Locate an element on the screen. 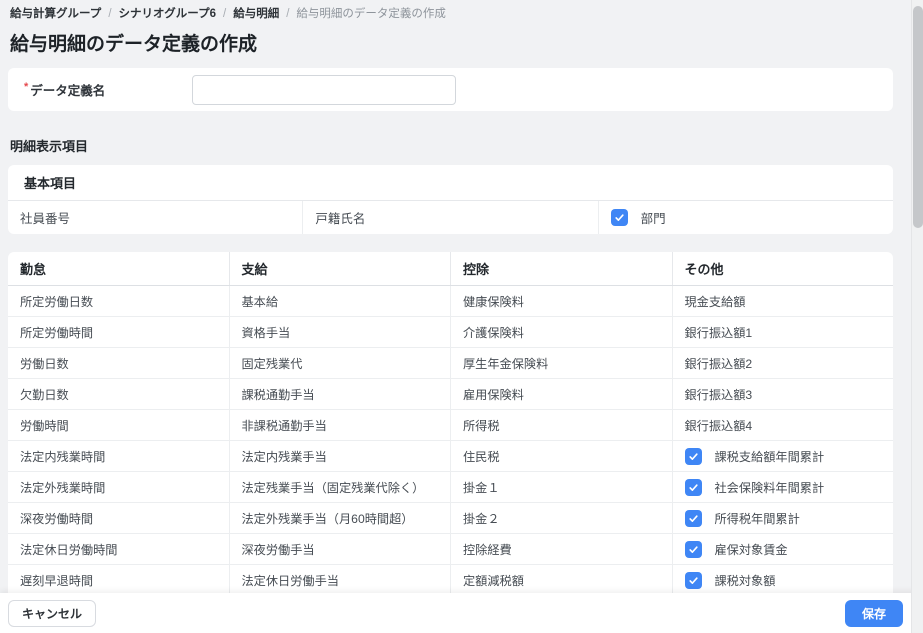 This screenshot has height=633, width=923. table-cell: 住民税 is located at coordinates (562, 456).